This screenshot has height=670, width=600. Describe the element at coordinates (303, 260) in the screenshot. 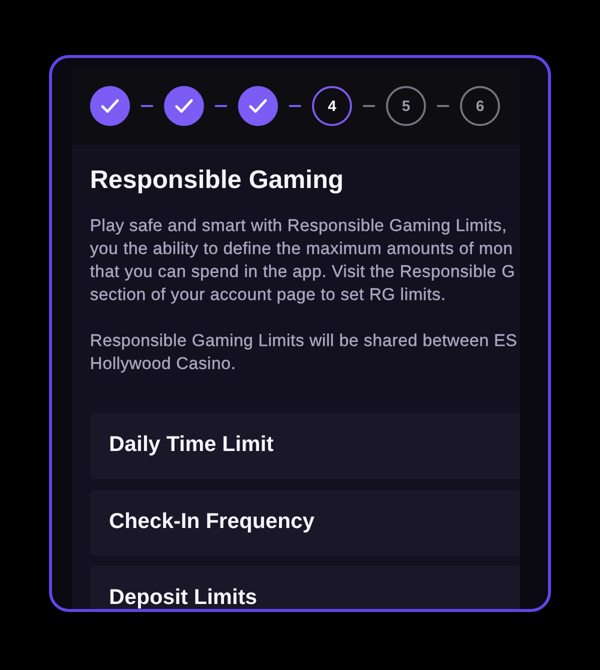

I see `description-text: Play safe and smart with Responsible Gaming Limits, you the ability to define the maximum amounts of mon that you can spend in the app. Visit the Responsible G section of your account page to set RG limits.` at that location.